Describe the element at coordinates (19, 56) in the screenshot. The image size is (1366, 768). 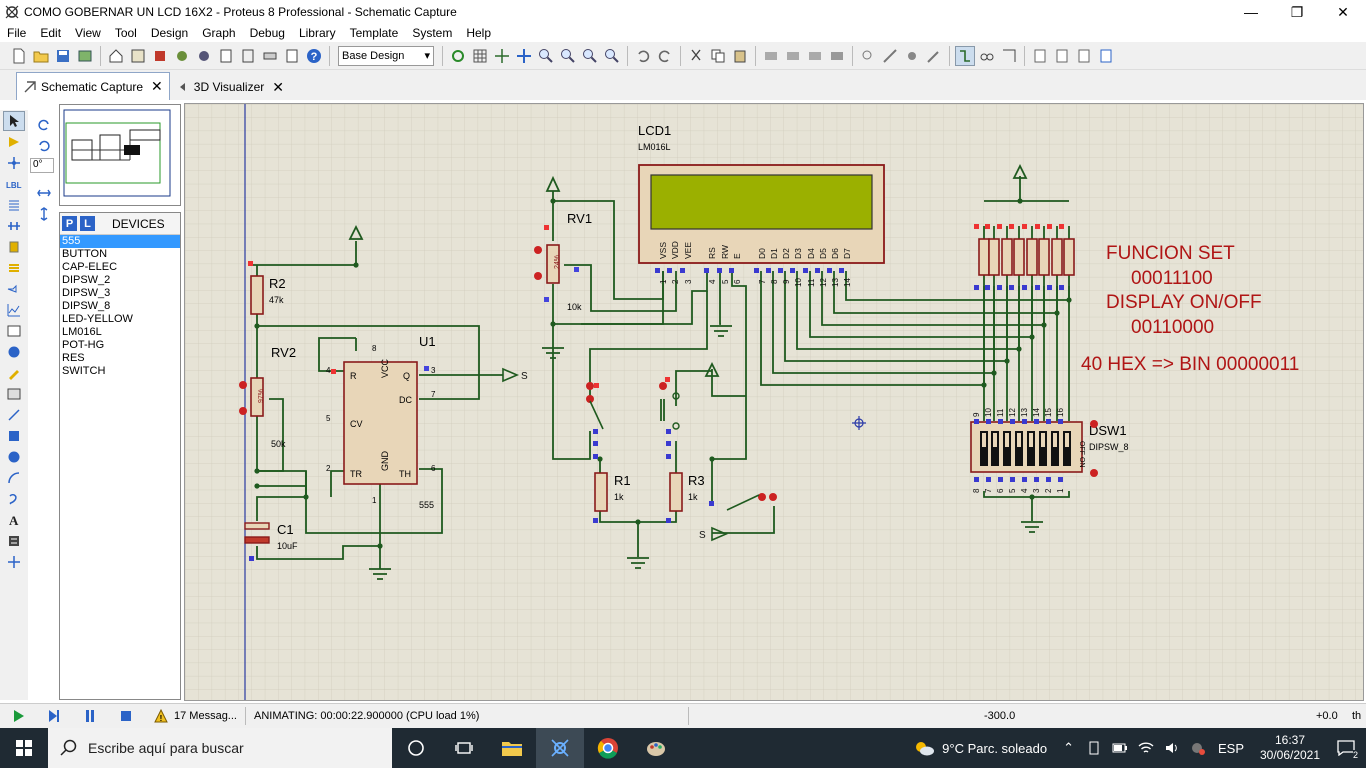
I see `new-file-icon` at that location.